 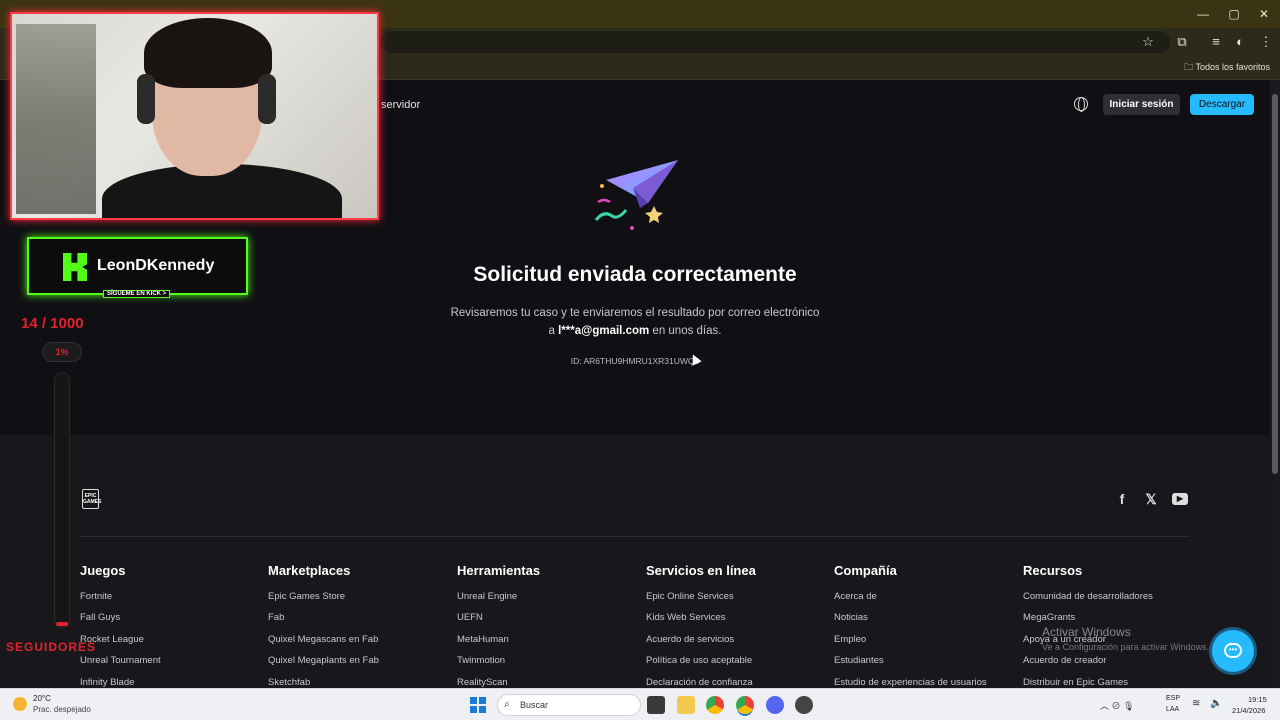 What do you see at coordinates (1173, 698) in the screenshot?
I see `keyboard-language: ESP` at bounding box center [1173, 698].